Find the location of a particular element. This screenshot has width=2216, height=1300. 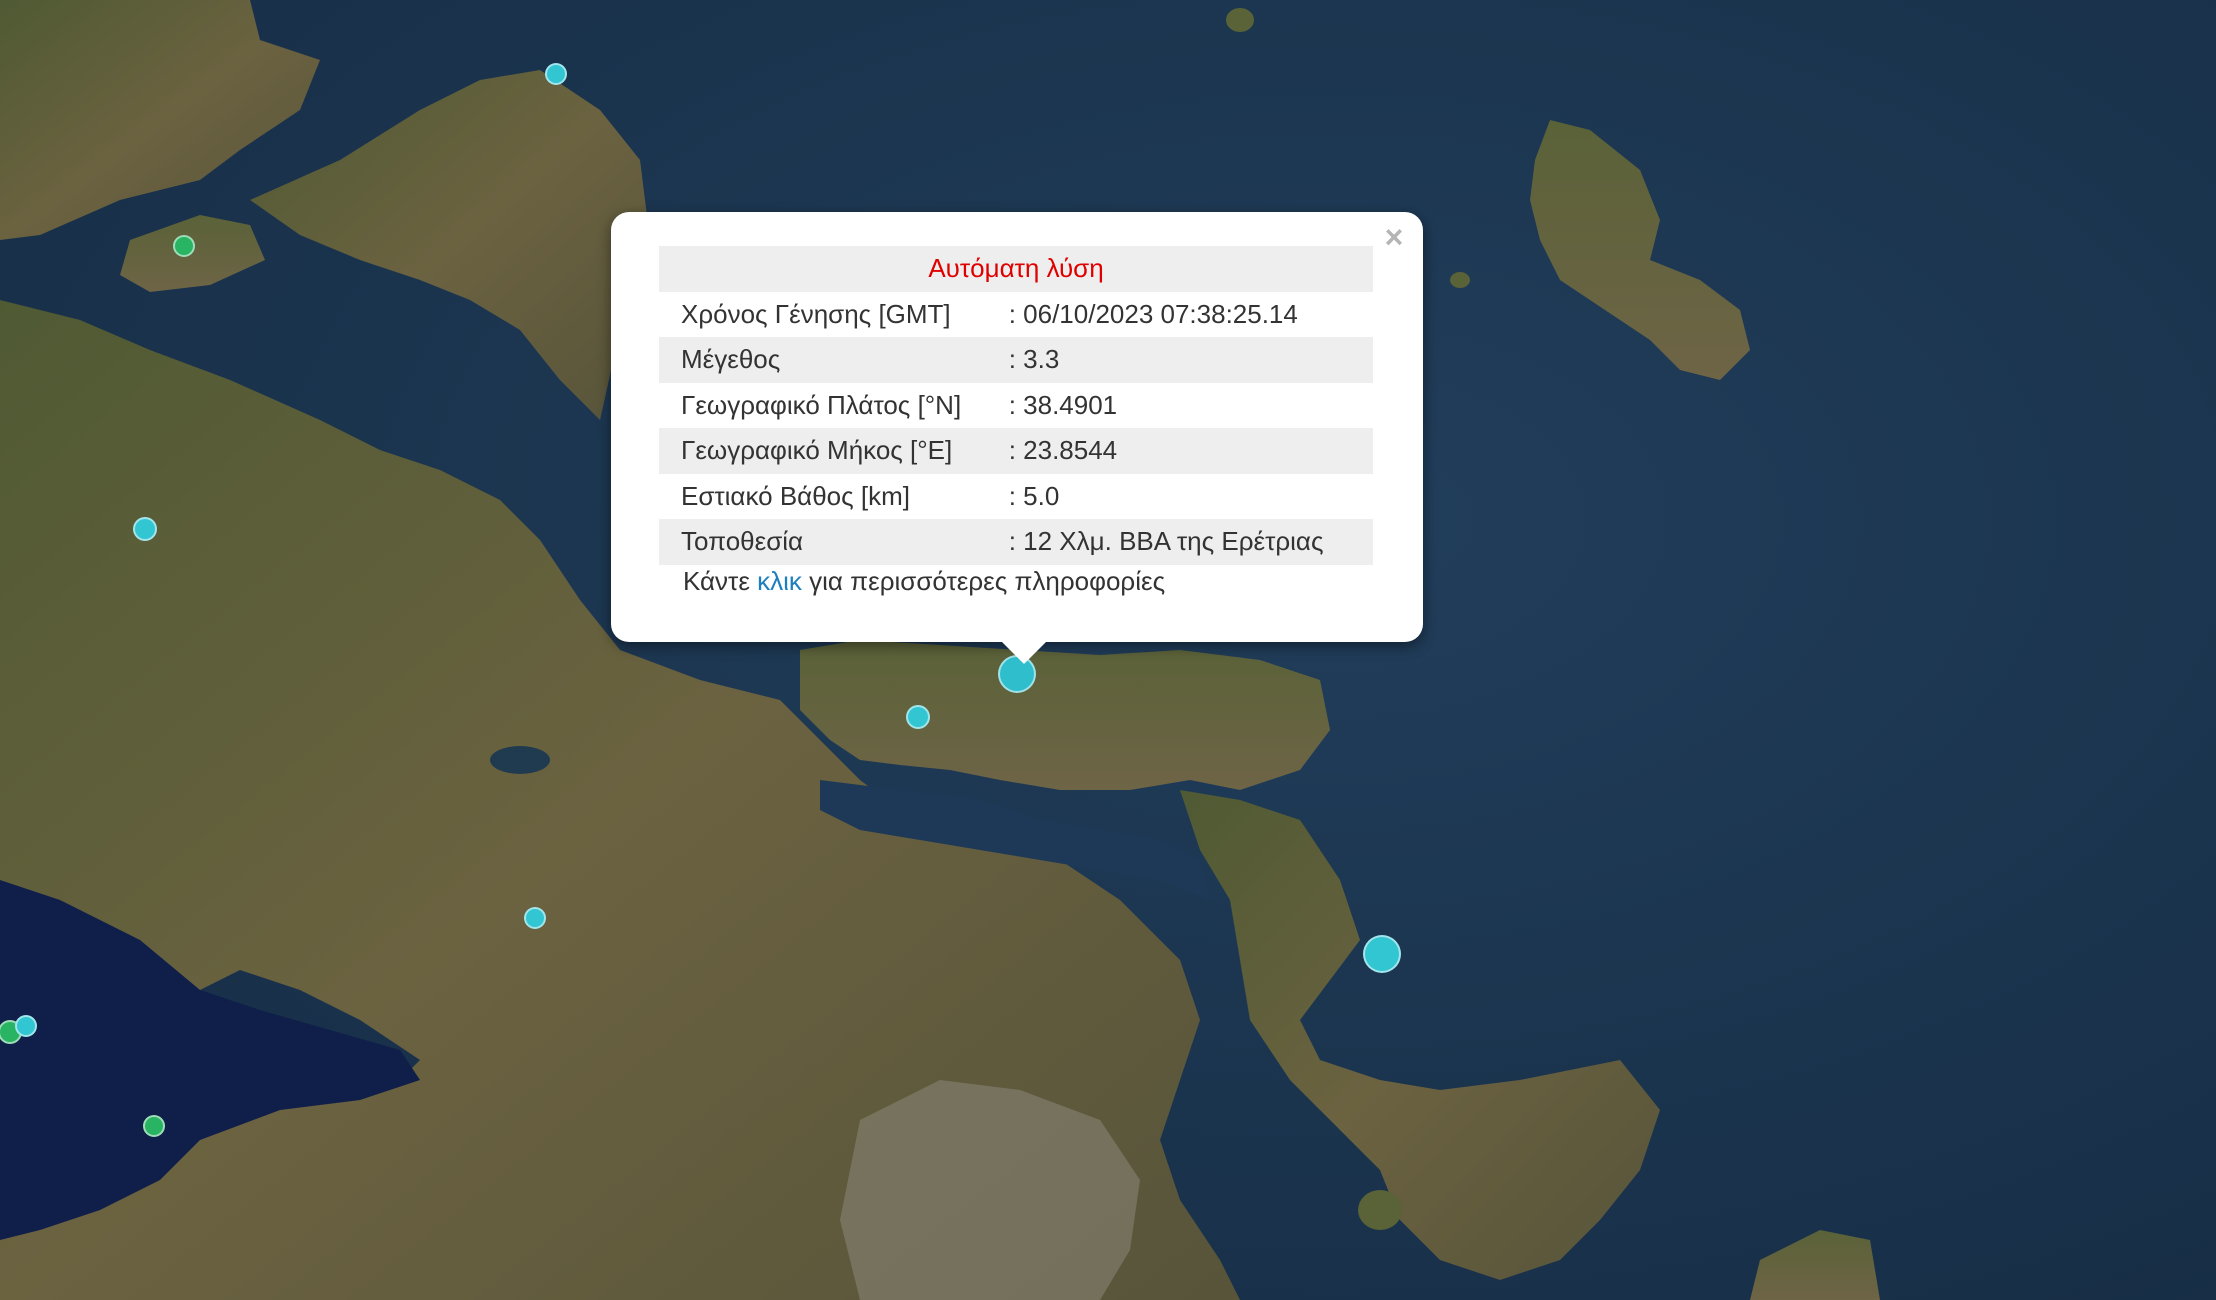

depth-value: : 5.0 is located at coordinates (1034, 495).